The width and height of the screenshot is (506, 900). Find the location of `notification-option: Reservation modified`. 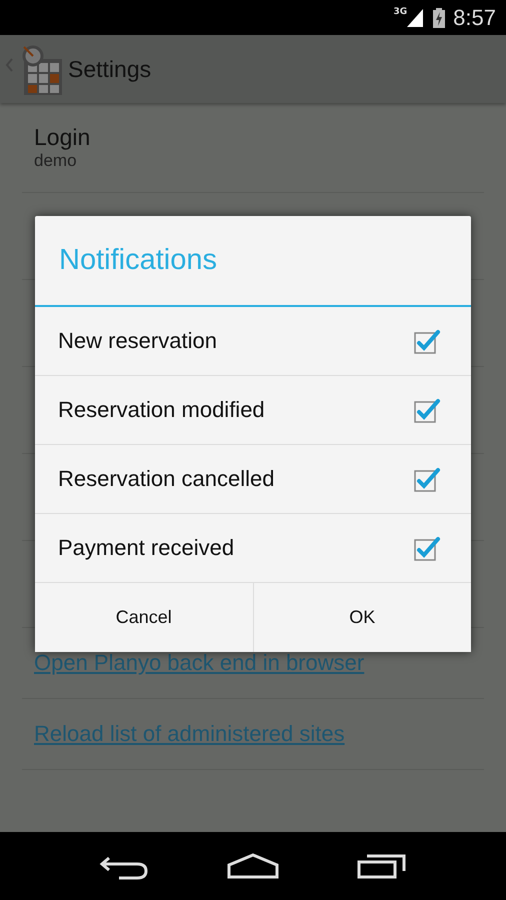

notification-option: Reservation modified is located at coordinates (253, 410).